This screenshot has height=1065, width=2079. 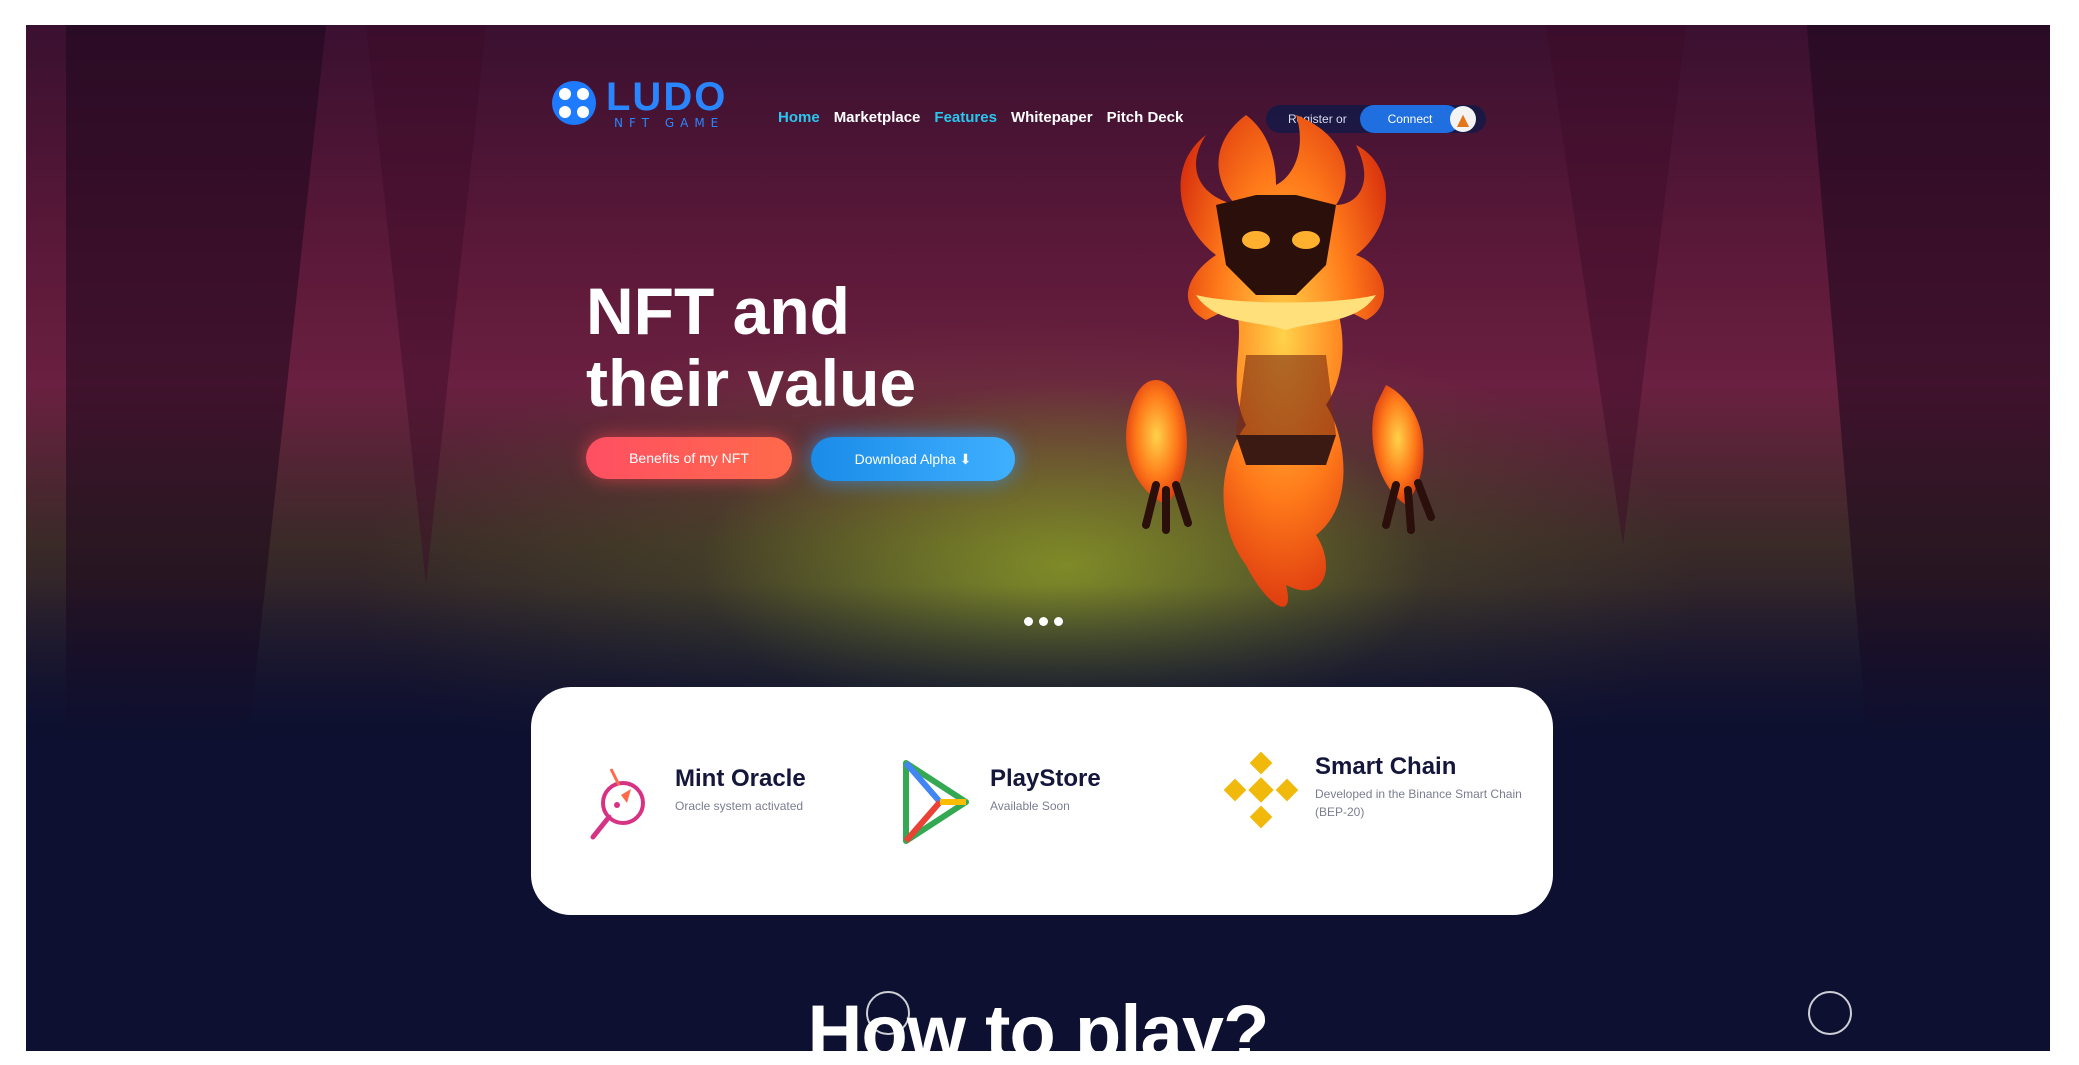 I want to click on carousel-dots, so click(x=1043, y=621).